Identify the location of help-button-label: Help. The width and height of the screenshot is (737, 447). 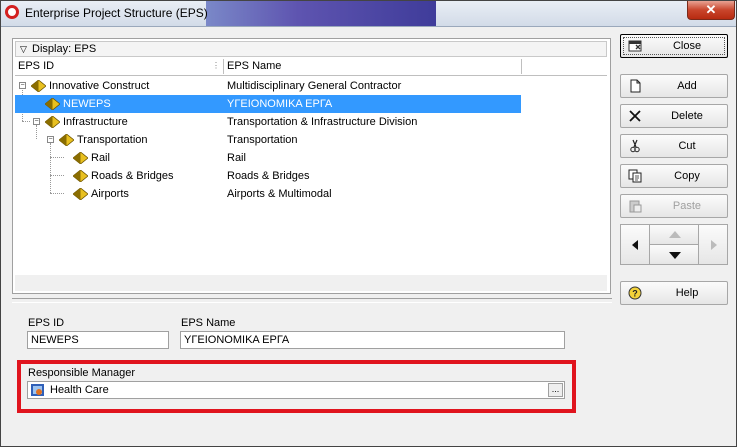
(687, 293).